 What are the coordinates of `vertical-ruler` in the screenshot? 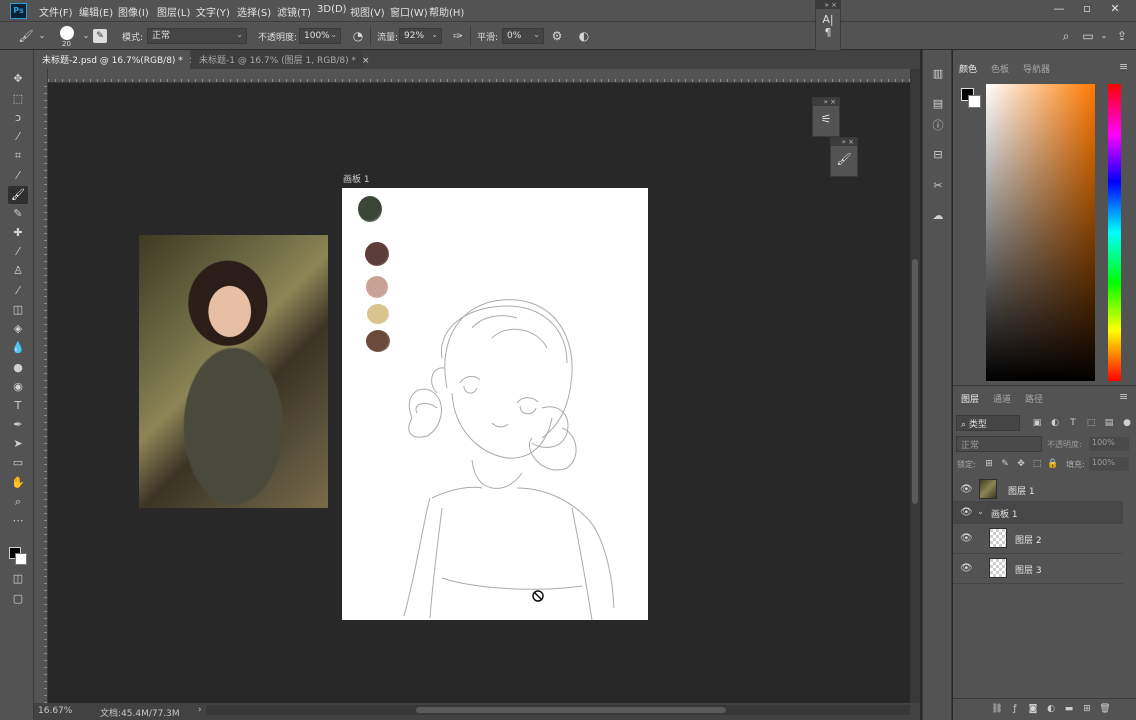 It's located at (41, 393).